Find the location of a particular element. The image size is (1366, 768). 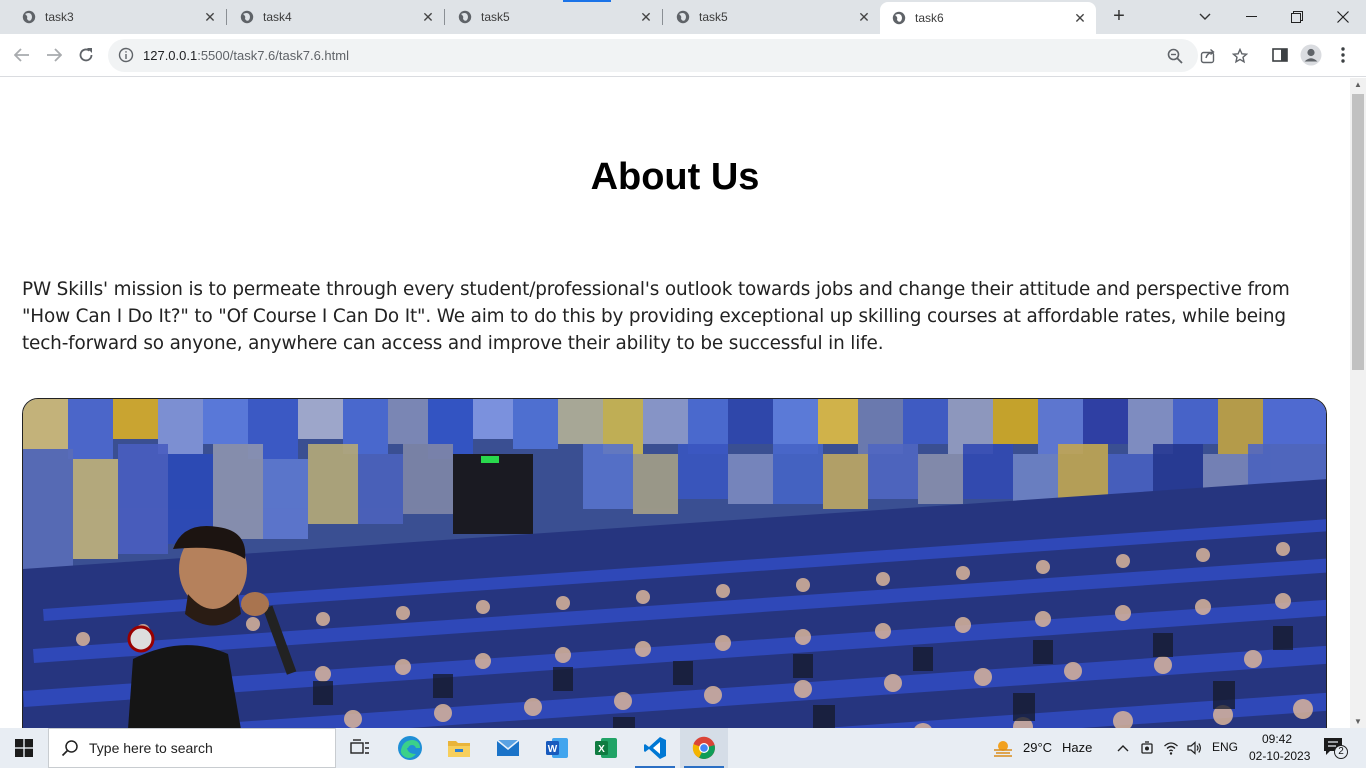

svg-text: X is located at coordinates (601, 749).